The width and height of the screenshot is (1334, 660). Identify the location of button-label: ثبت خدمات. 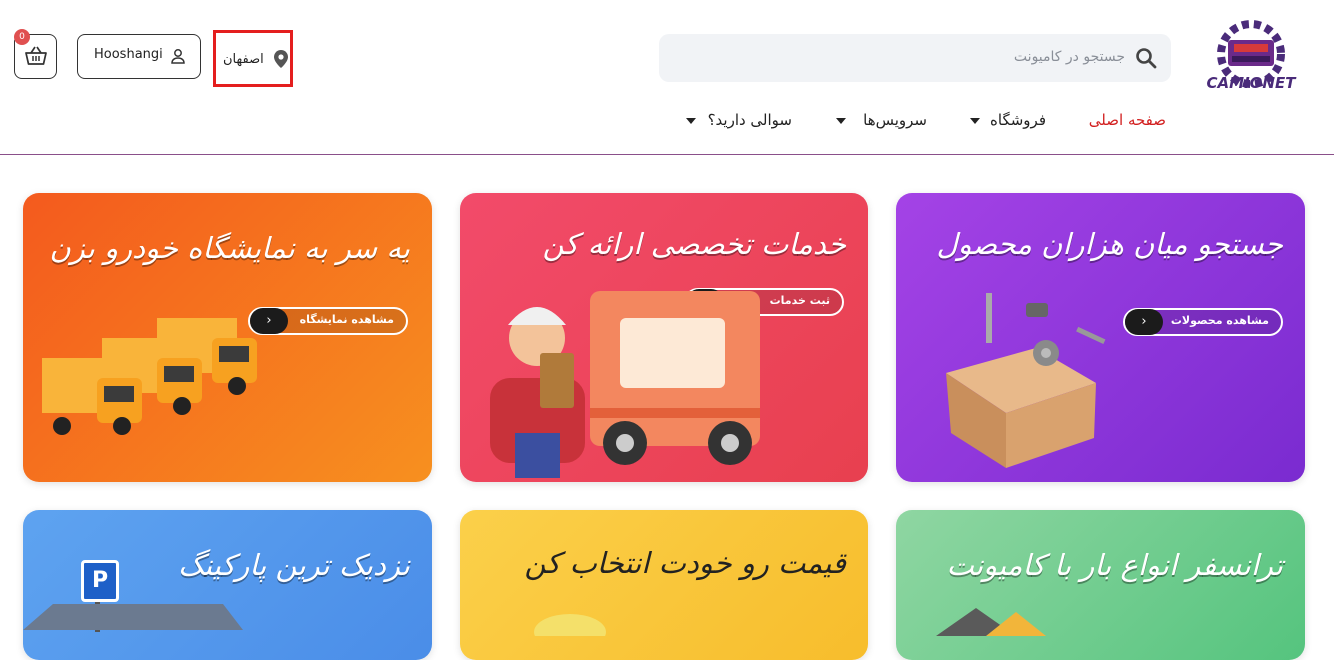
(799, 300).